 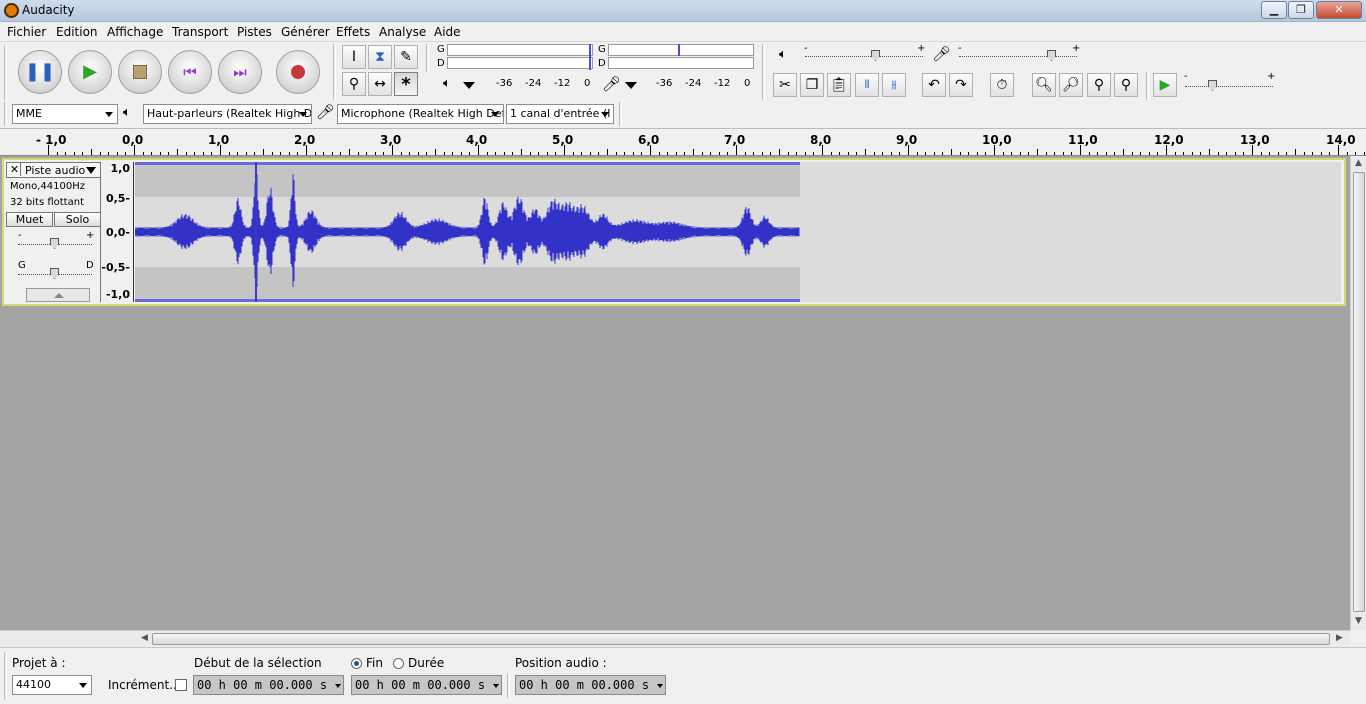 I want to click on draw-tool-button: ✎, so click(x=406, y=57).